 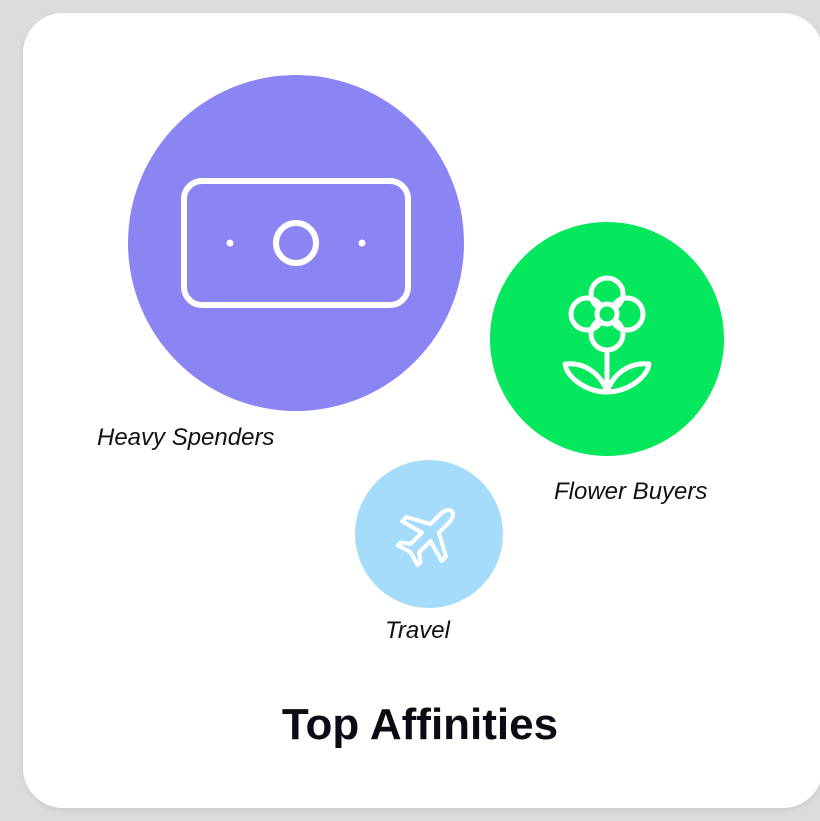 I want to click on flower-icon, so click(x=607, y=339).